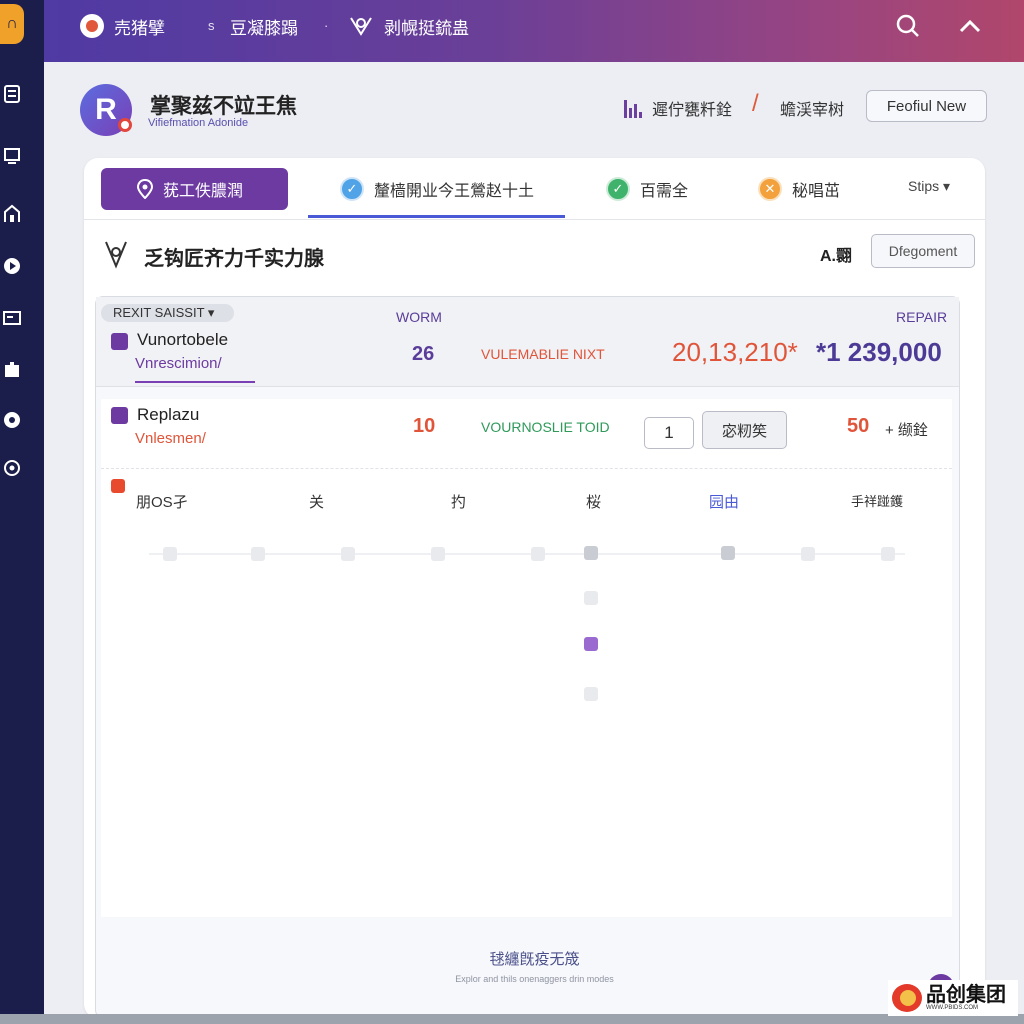 The width and height of the screenshot is (1024, 1024). I want to click on selected-cell, so click(591, 644).